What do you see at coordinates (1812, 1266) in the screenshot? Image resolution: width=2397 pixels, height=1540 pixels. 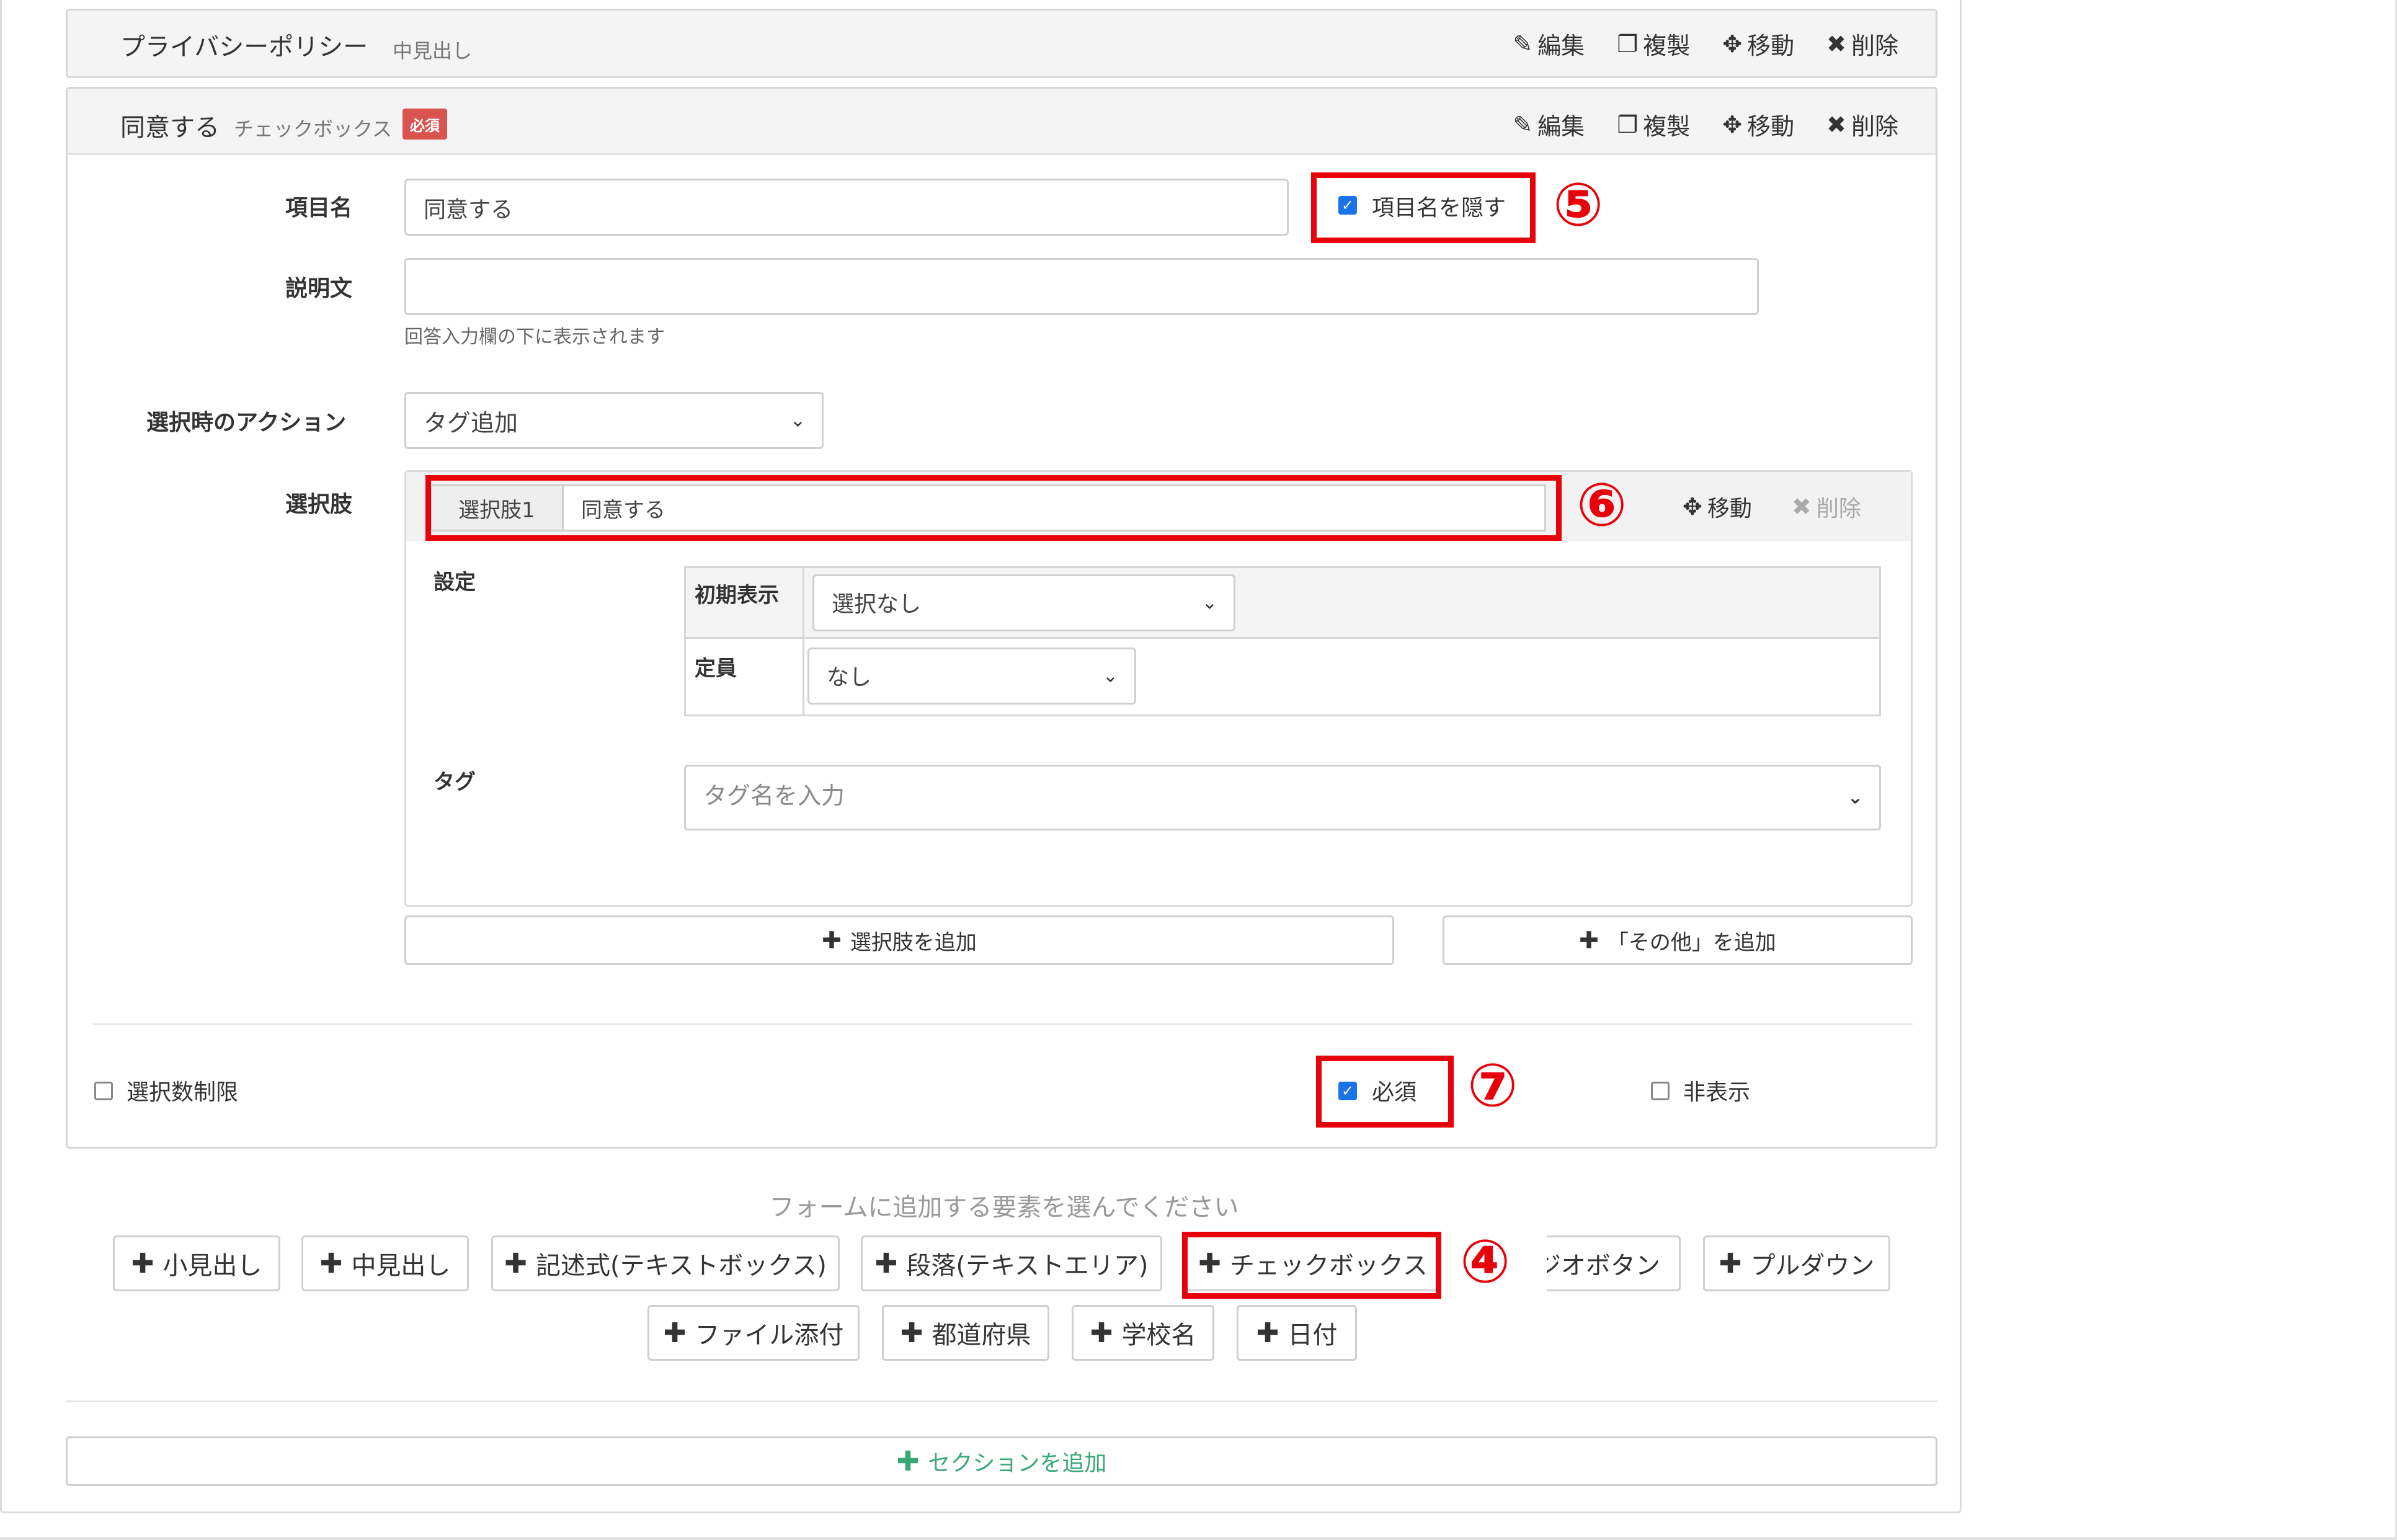 I see `button-label: プルダウン` at bounding box center [1812, 1266].